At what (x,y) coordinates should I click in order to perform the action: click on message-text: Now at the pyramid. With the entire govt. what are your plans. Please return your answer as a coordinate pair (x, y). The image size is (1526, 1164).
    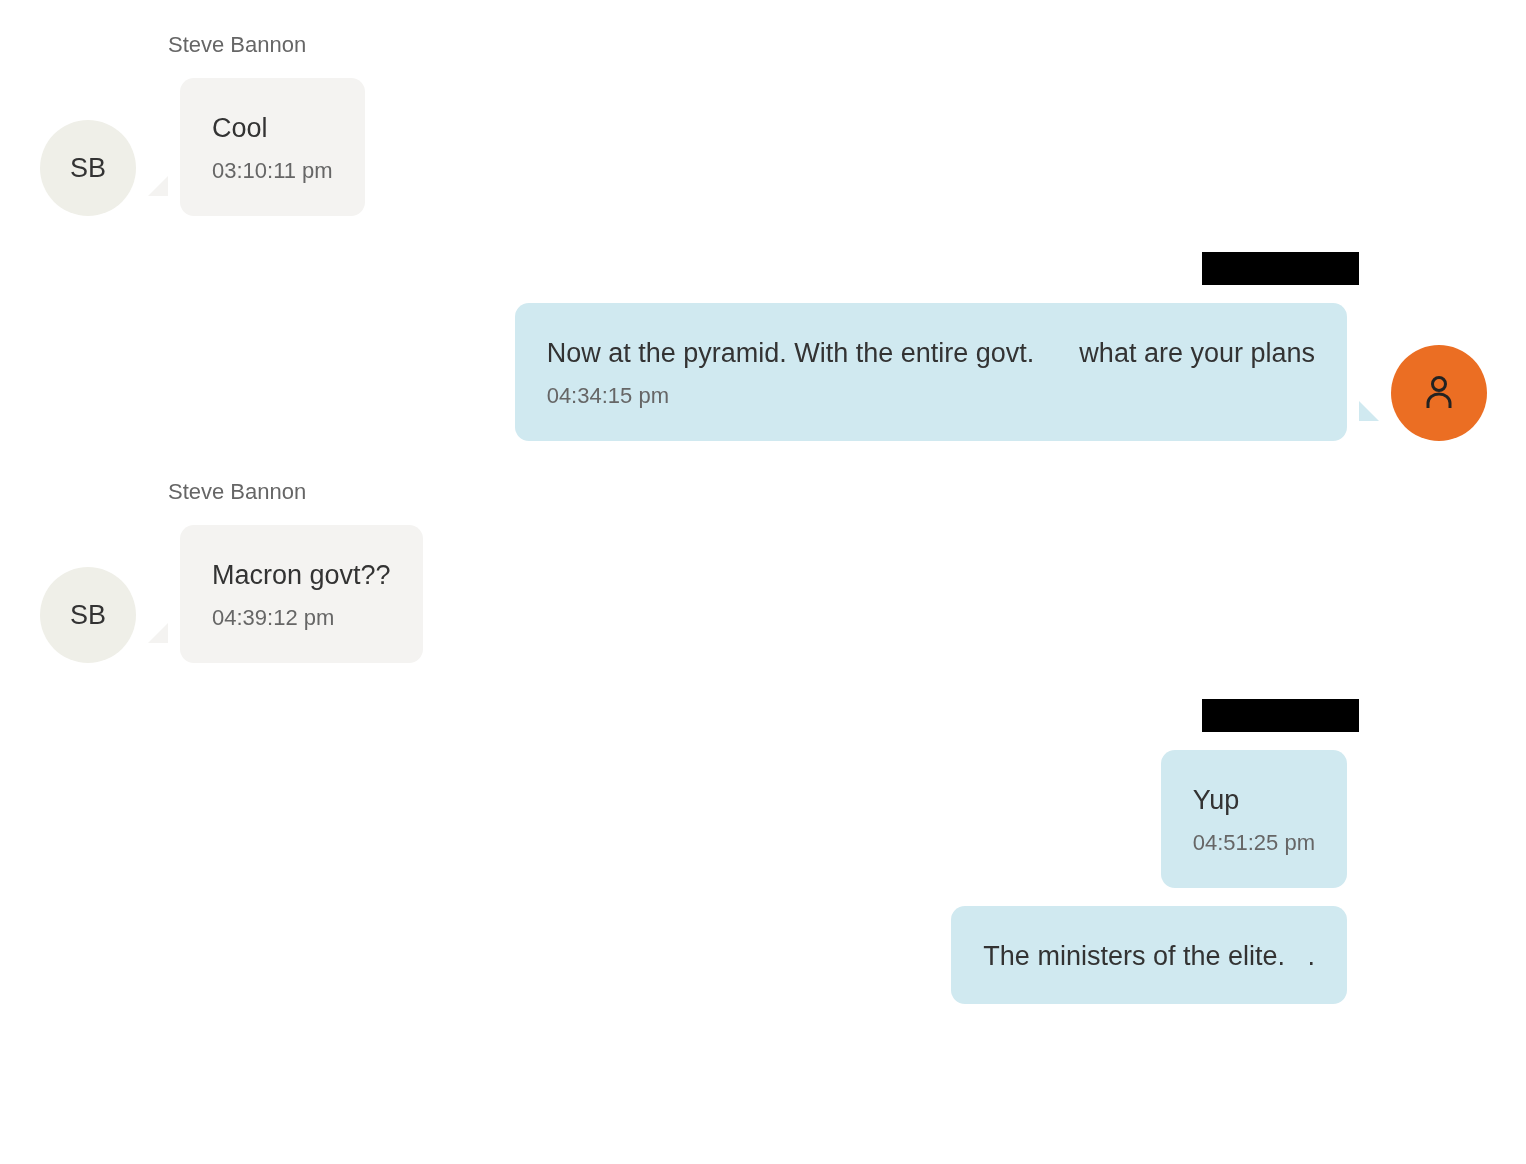
    Looking at the image, I should click on (930, 353).